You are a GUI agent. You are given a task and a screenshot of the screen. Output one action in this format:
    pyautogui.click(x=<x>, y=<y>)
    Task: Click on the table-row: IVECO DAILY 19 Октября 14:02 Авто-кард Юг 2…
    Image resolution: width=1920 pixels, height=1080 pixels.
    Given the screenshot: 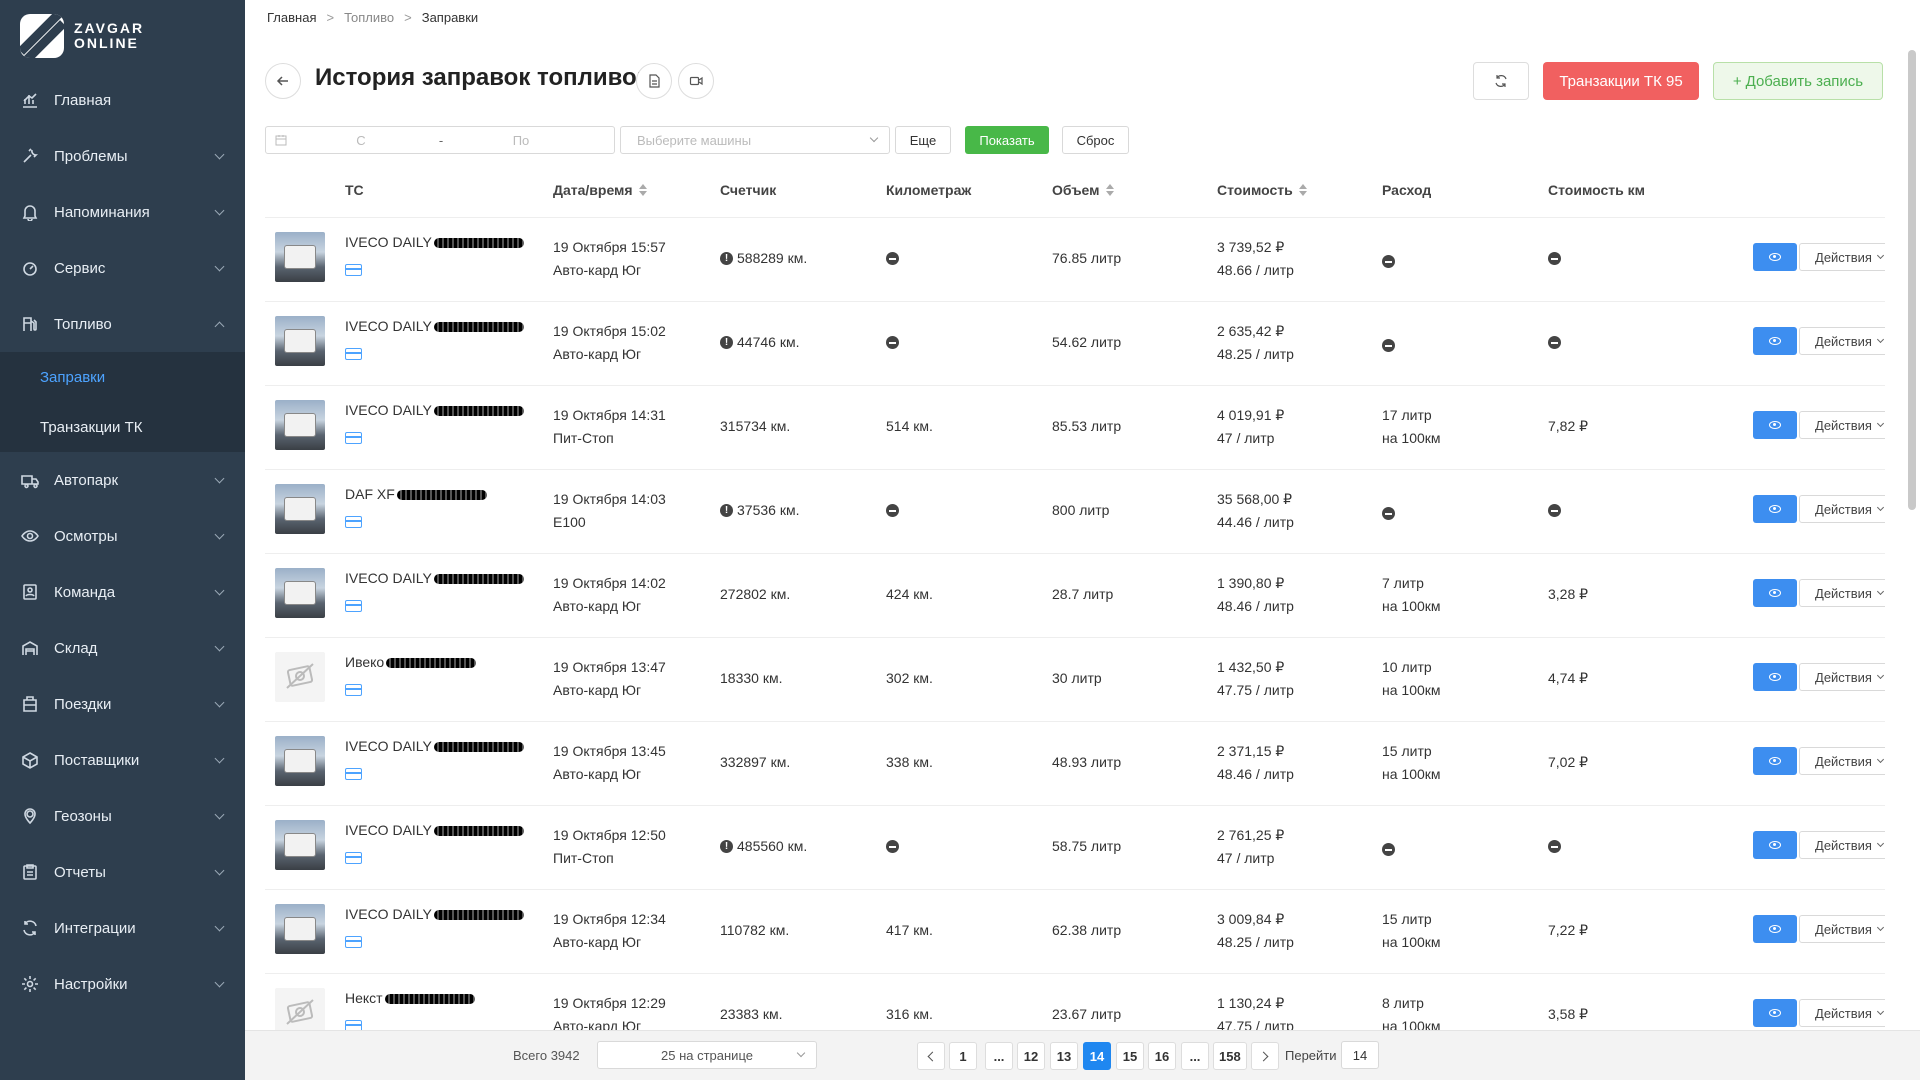 What is the action you would take?
    pyautogui.click(x=1075, y=596)
    